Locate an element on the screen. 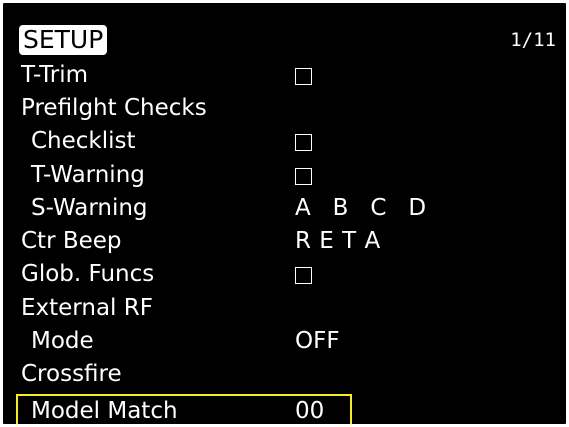  row-label: T-Warning is located at coordinates (88, 175).